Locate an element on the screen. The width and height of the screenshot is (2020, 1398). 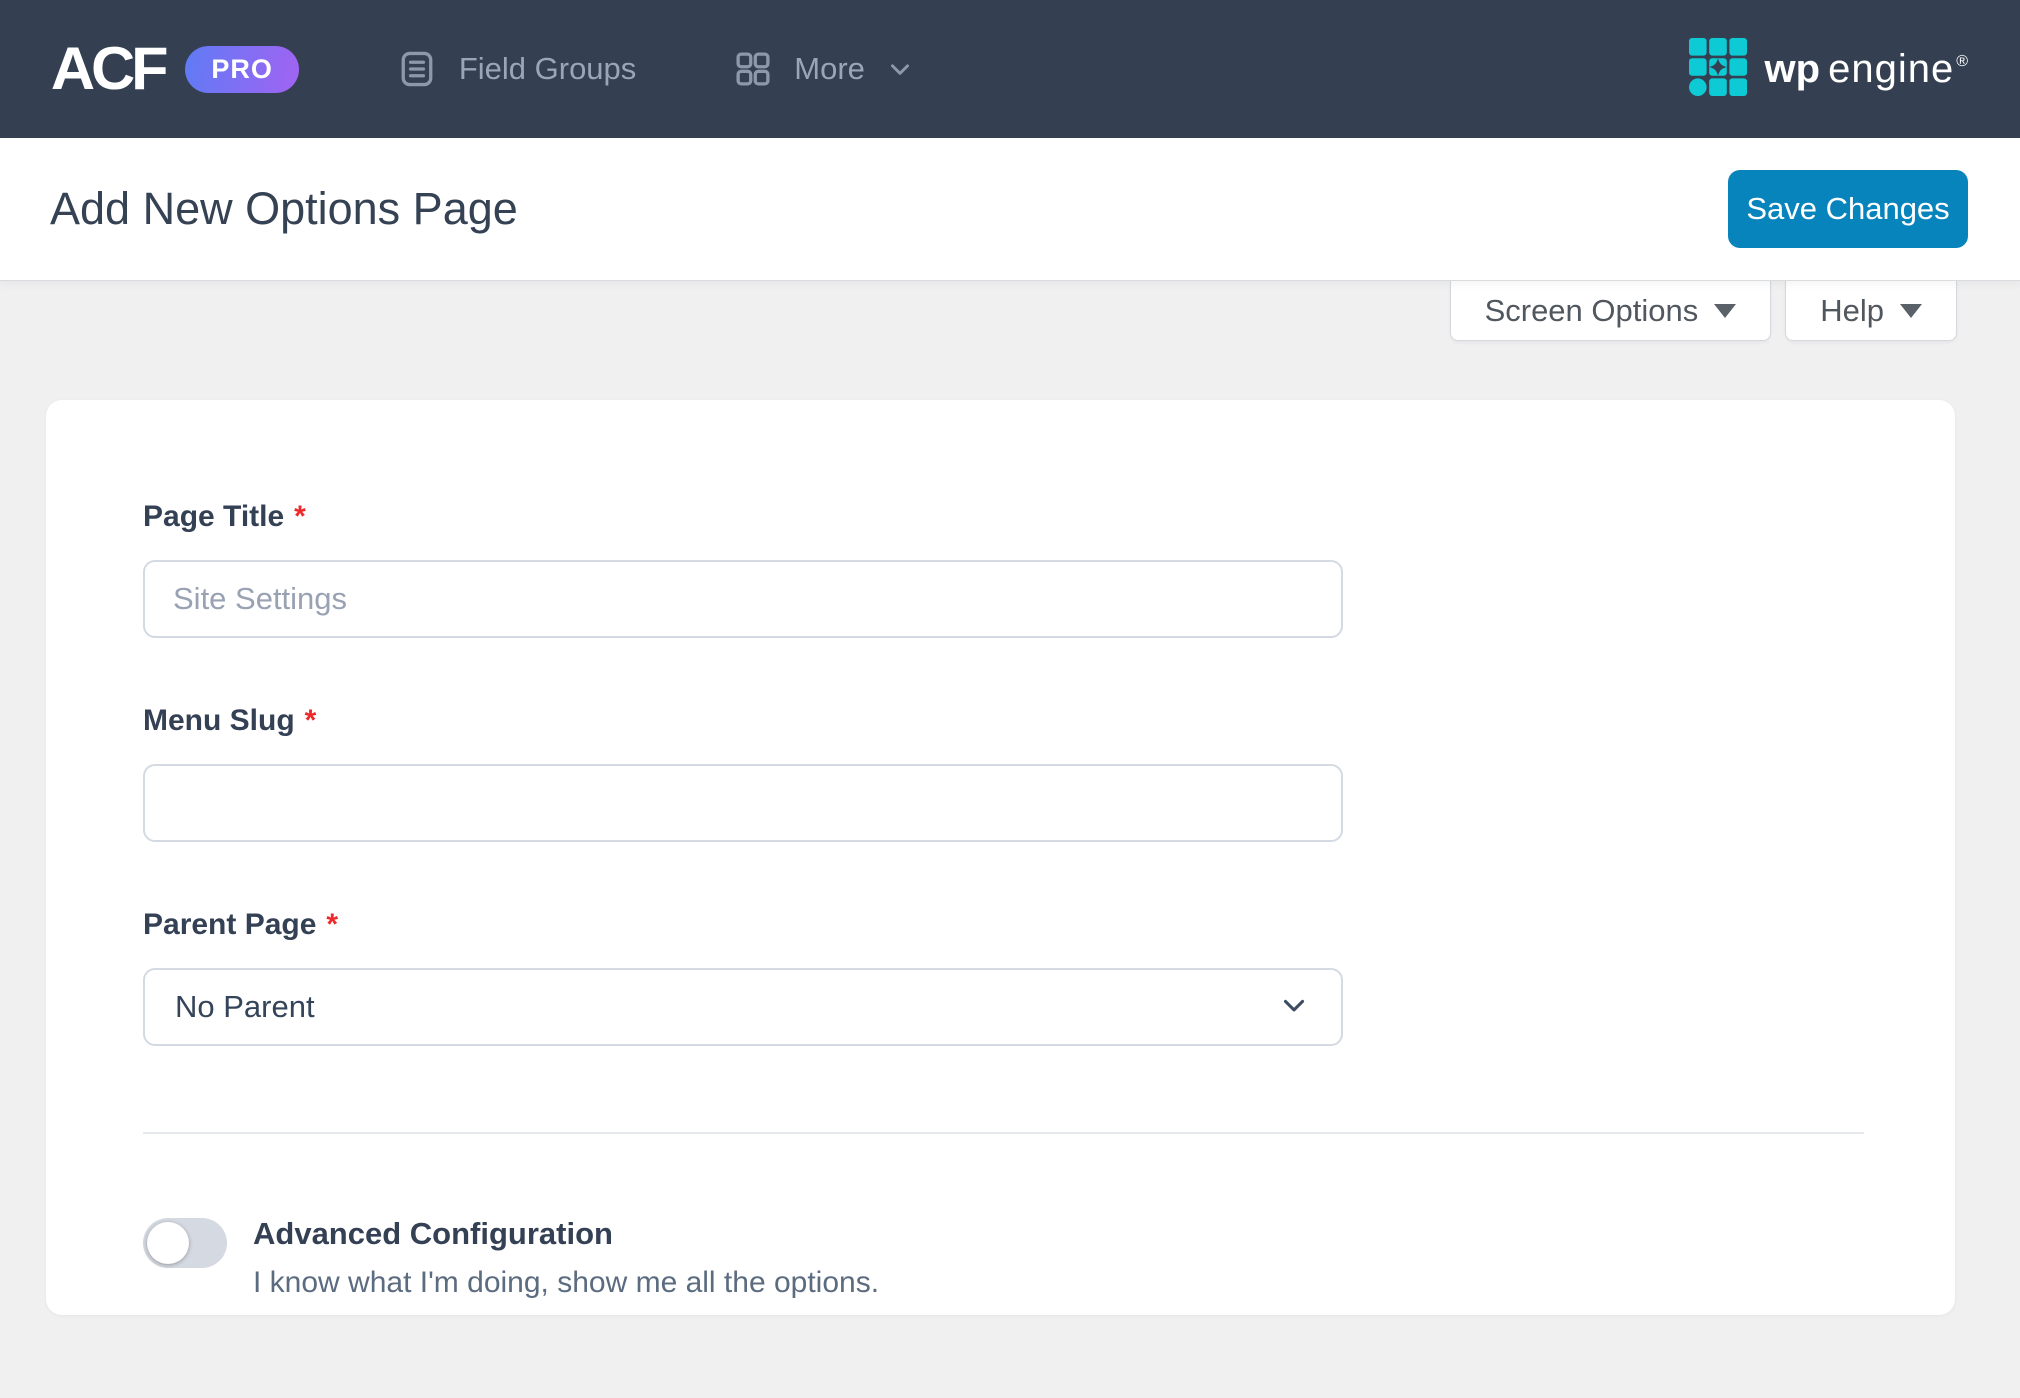
top-navbar: ACF PRO Field Groups More wp engine ® is located at coordinates (1010, 69).